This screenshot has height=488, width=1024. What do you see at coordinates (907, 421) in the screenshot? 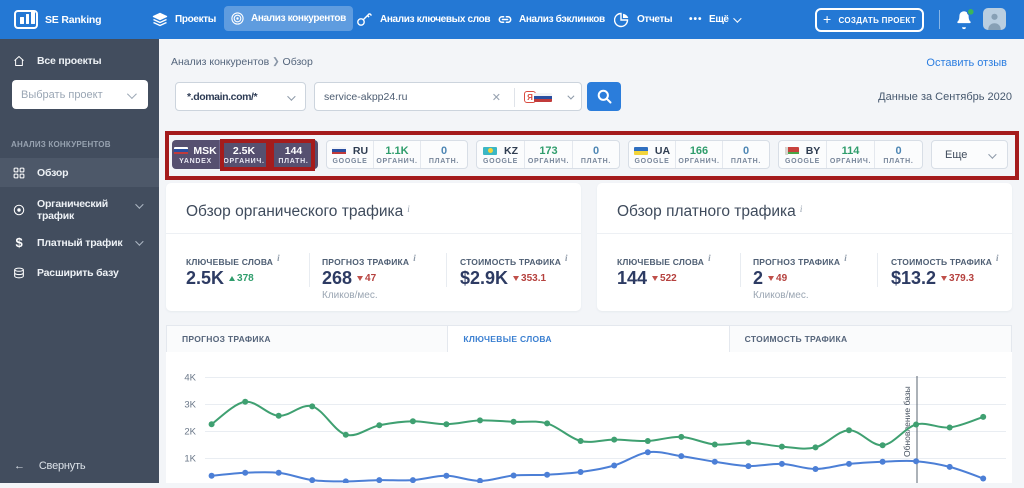
I see `svg-text: Обновление базы` at bounding box center [907, 421].